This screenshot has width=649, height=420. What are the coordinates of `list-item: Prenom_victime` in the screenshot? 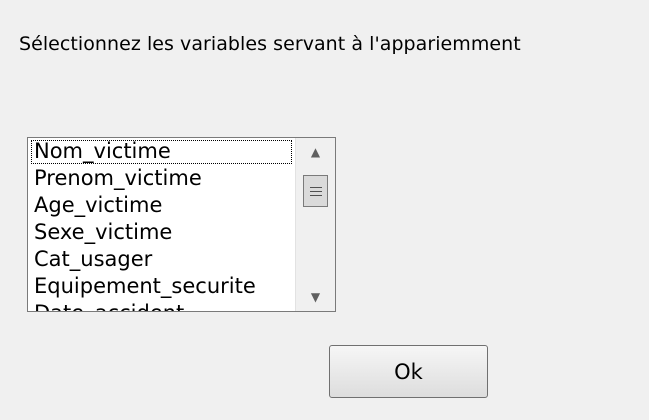 It's located at (161, 178).